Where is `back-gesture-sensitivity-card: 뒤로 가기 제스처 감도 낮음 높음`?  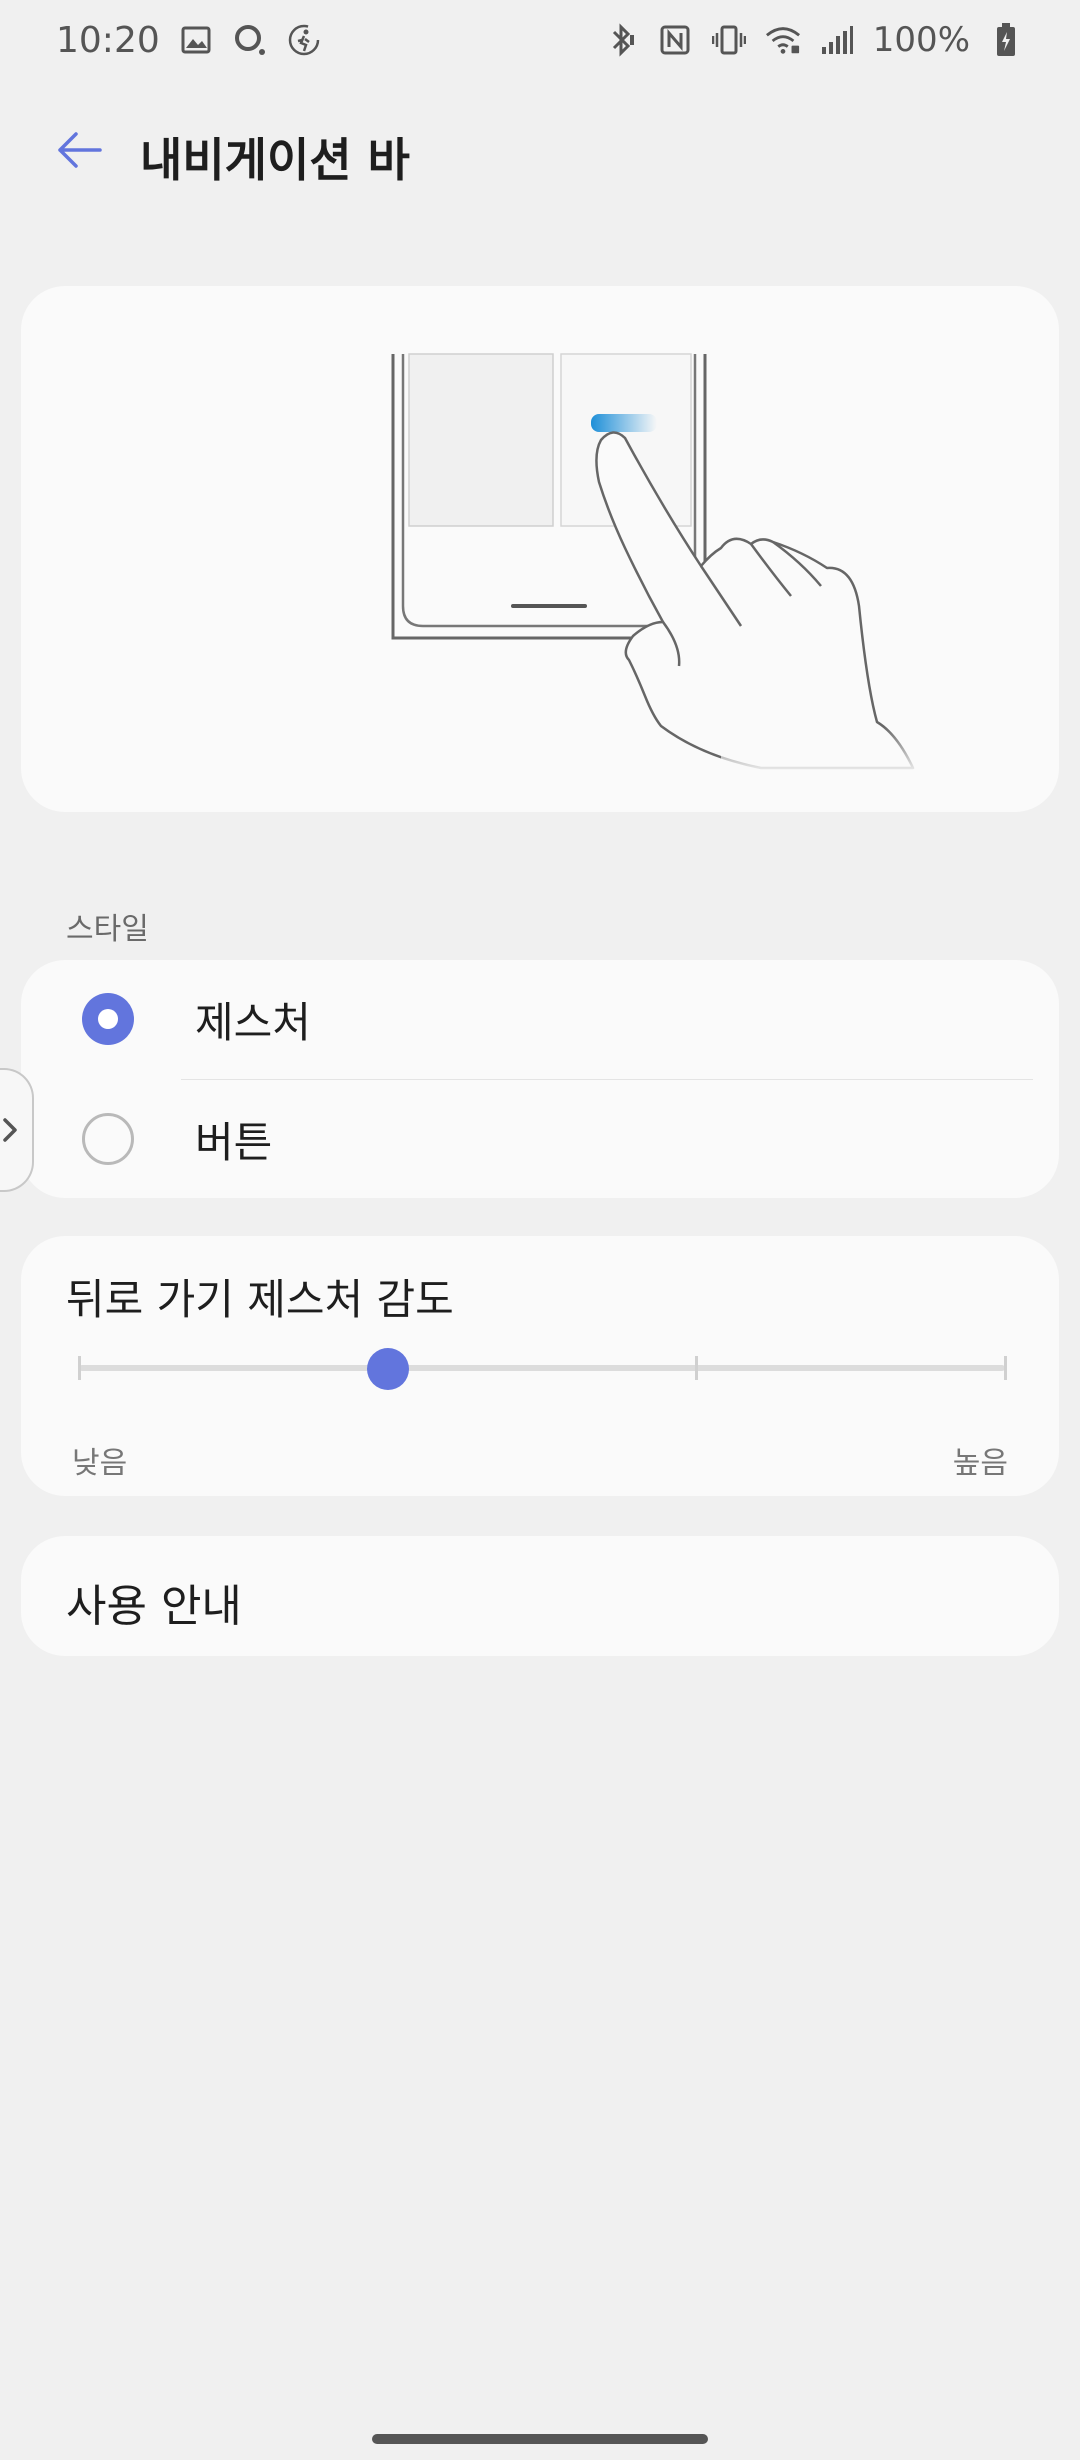 back-gesture-sensitivity-card: 뒤로 가기 제스처 감도 낮음 높음 is located at coordinates (540, 1366).